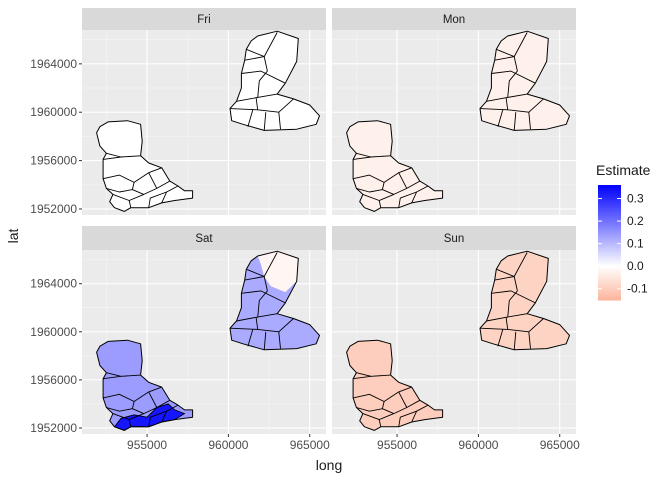 The height and width of the screenshot is (485, 672). What do you see at coordinates (329, 465) in the screenshot?
I see `x-axis-title: long` at bounding box center [329, 465].